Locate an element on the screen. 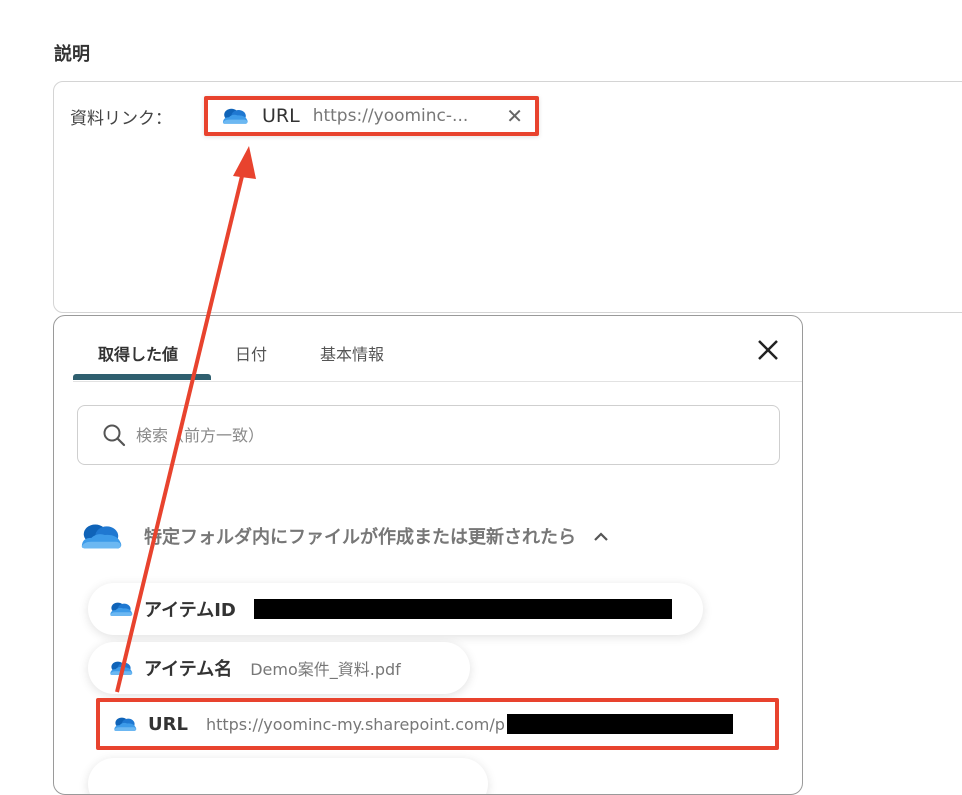 The image size is (962, 795). chevron-up-icon is located at coordinates (601, 536).